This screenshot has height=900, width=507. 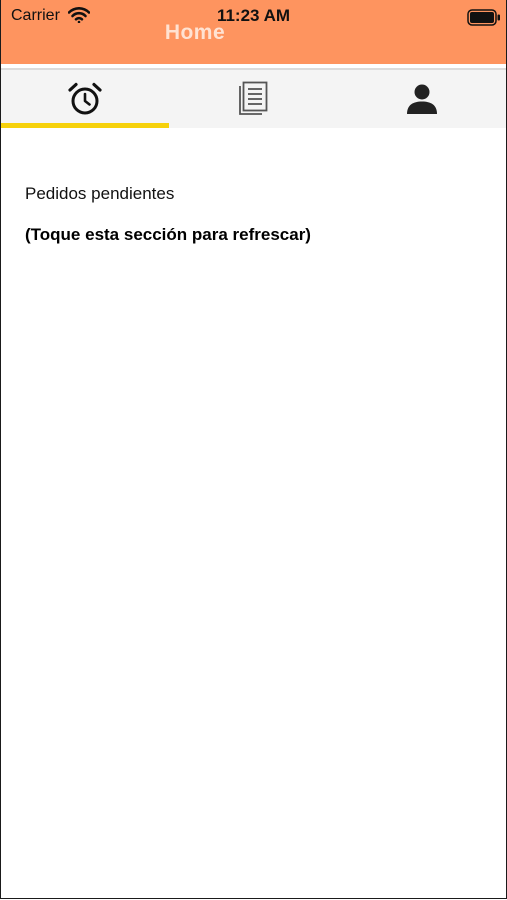 I want to click on tab-pending-orders, so click(x=85, y=99).